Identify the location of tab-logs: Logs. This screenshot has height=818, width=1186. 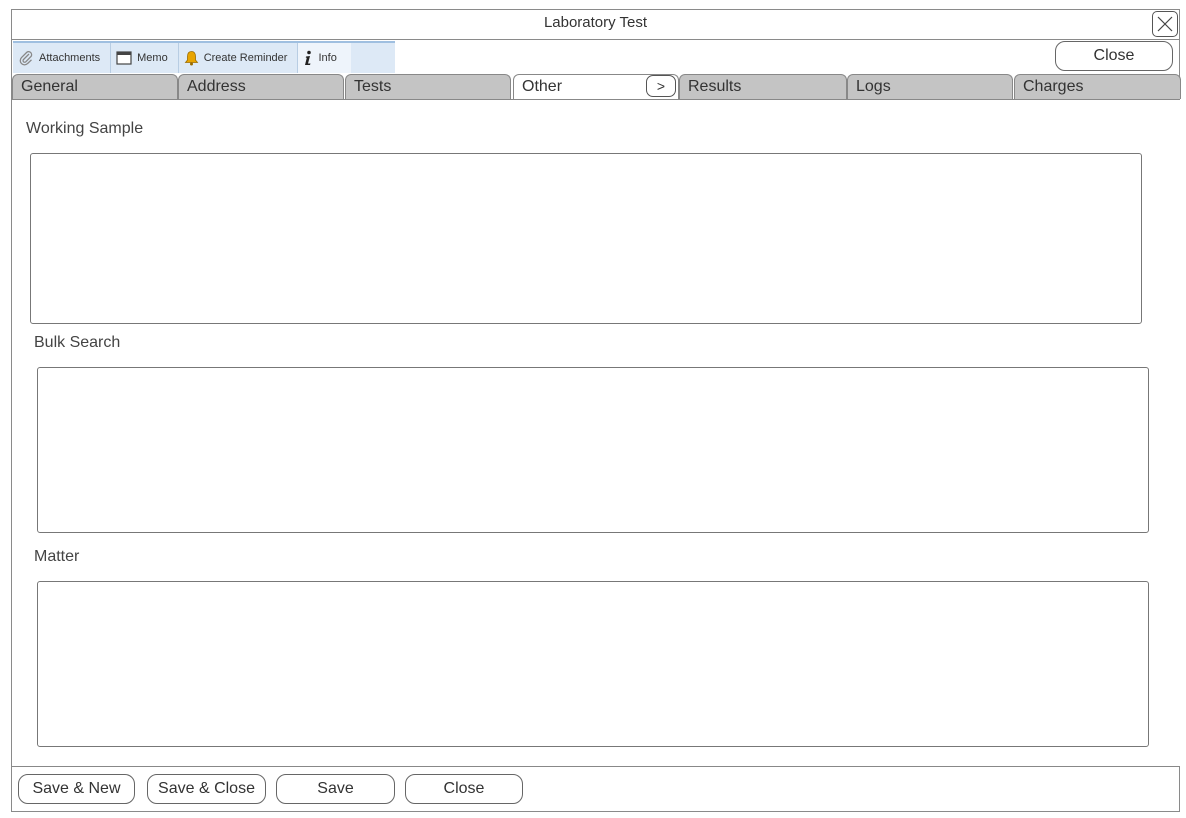
(930, 86).